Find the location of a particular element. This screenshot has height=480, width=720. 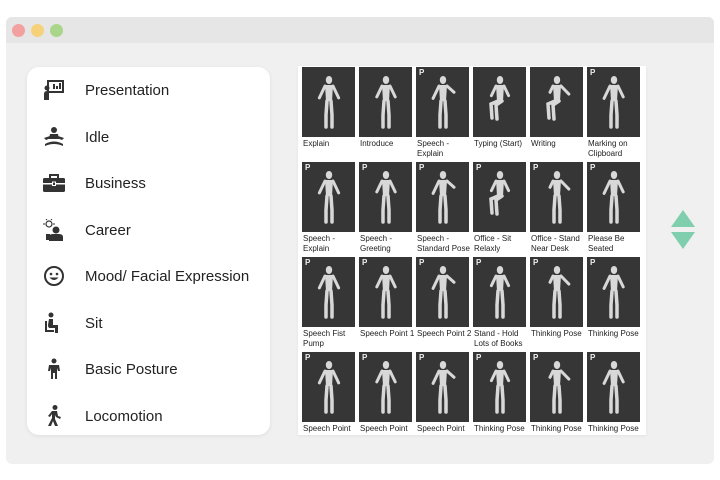

menu-item-mood-facial-expression: Mood/ Facial Expression is located at coordinates (148, 276).